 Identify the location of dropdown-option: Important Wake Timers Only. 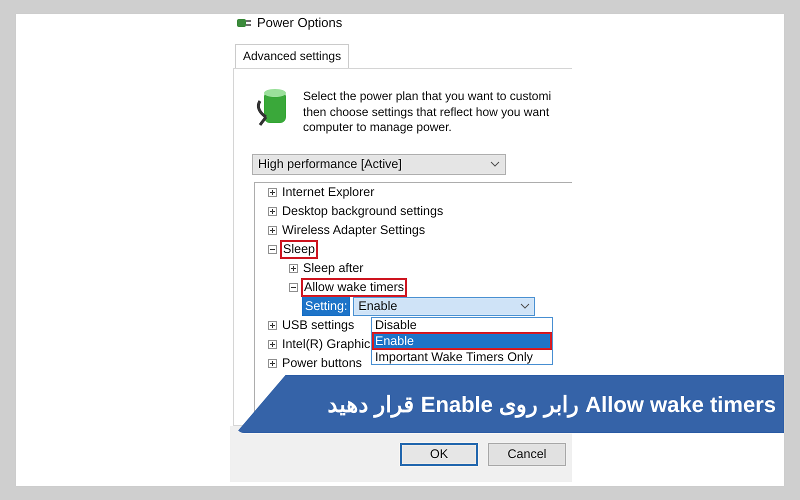
(462, 357).